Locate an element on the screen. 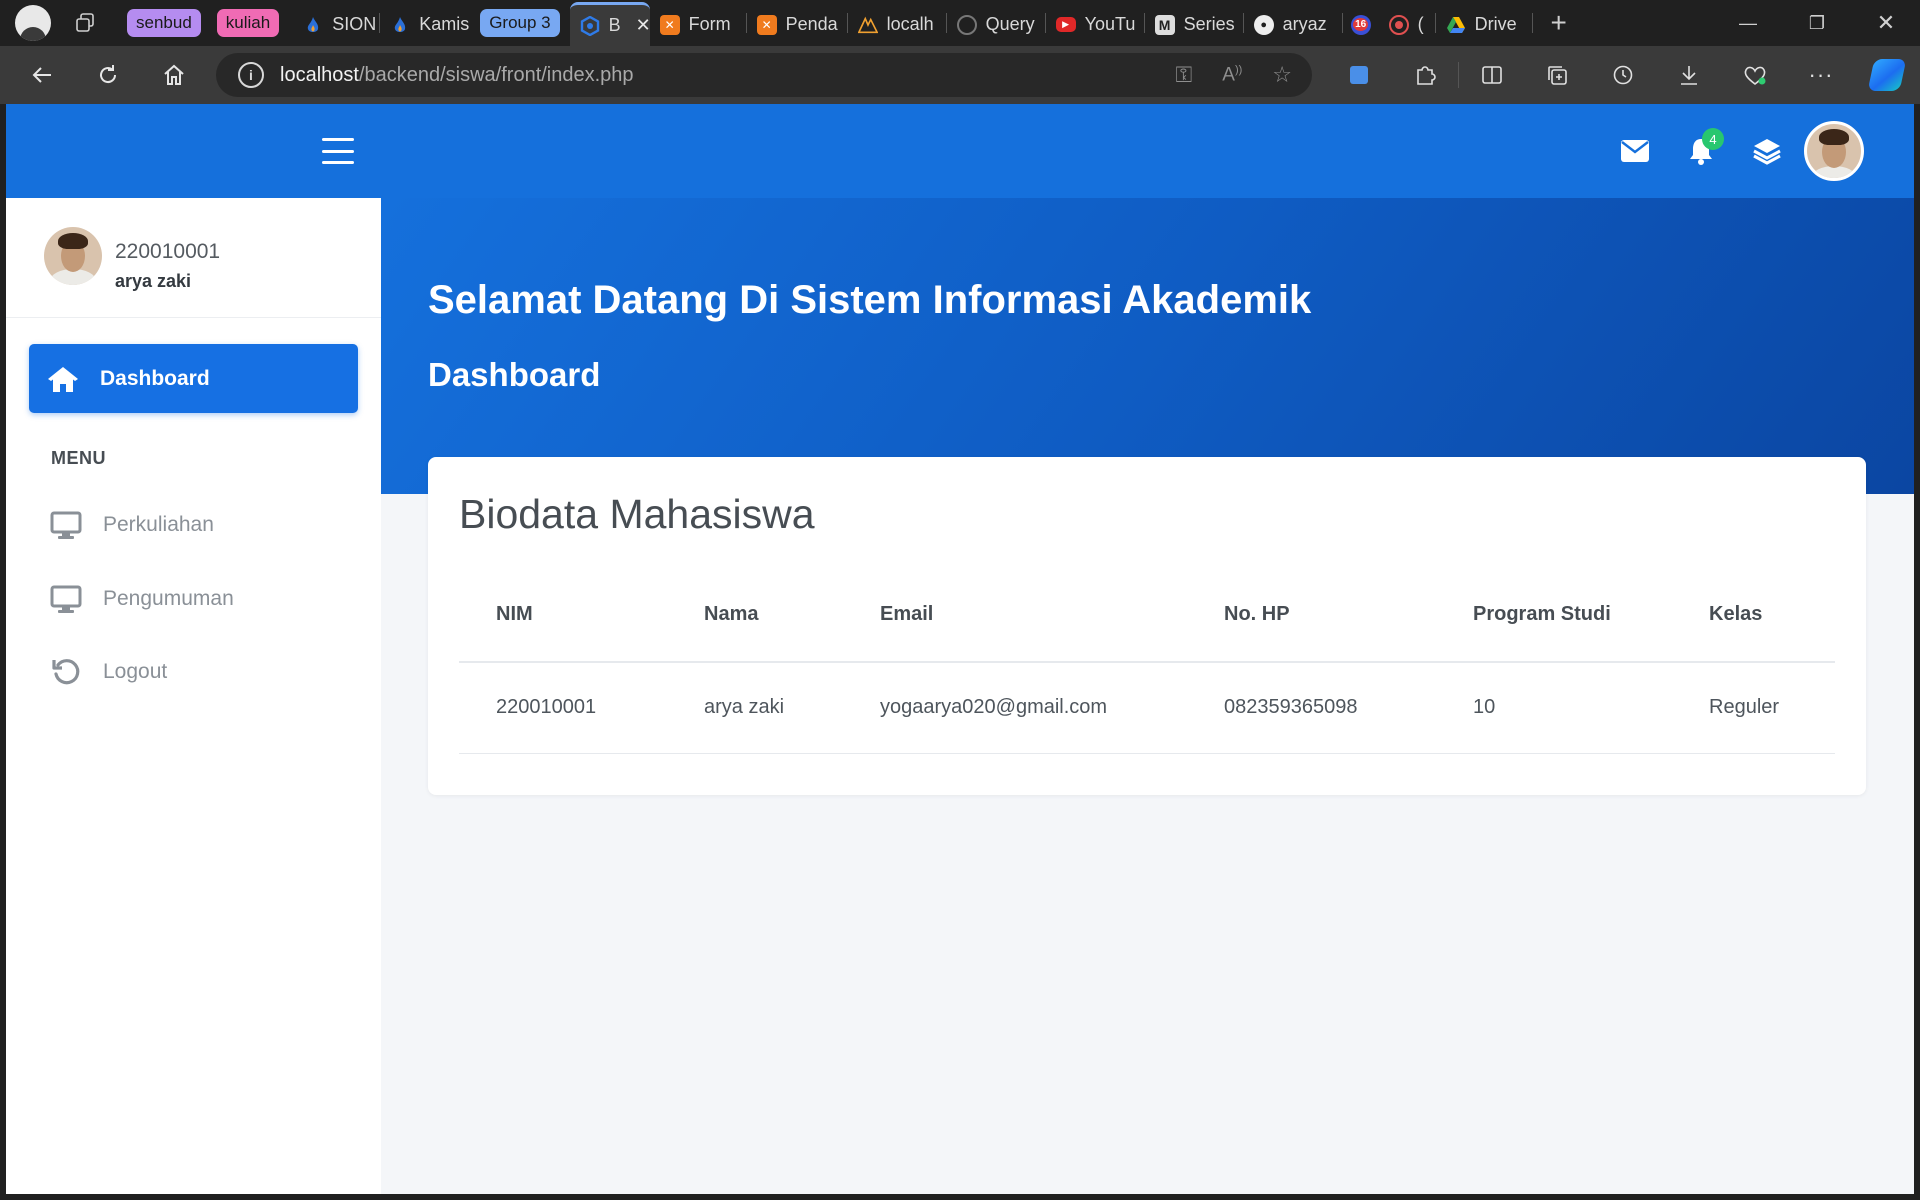 The height and width of the screenshot is (1200, 1920). sidebar-item-label: Pengumuman is located at coordinates (168, 598).